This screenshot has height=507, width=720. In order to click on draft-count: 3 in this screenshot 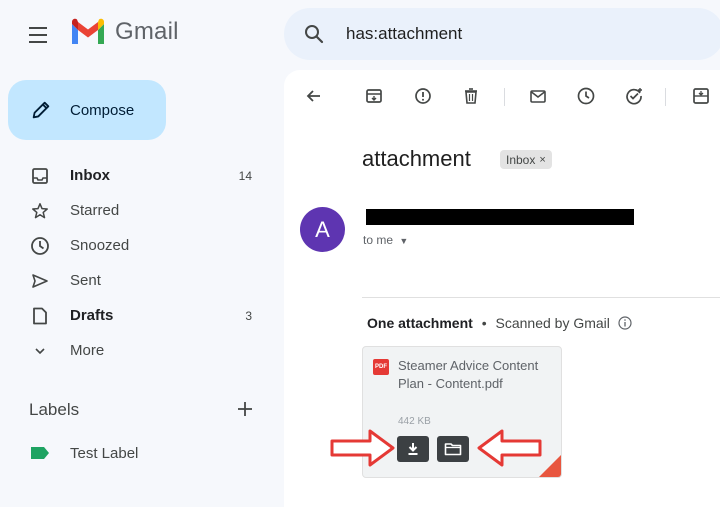, I will do `click(248, 315)`.